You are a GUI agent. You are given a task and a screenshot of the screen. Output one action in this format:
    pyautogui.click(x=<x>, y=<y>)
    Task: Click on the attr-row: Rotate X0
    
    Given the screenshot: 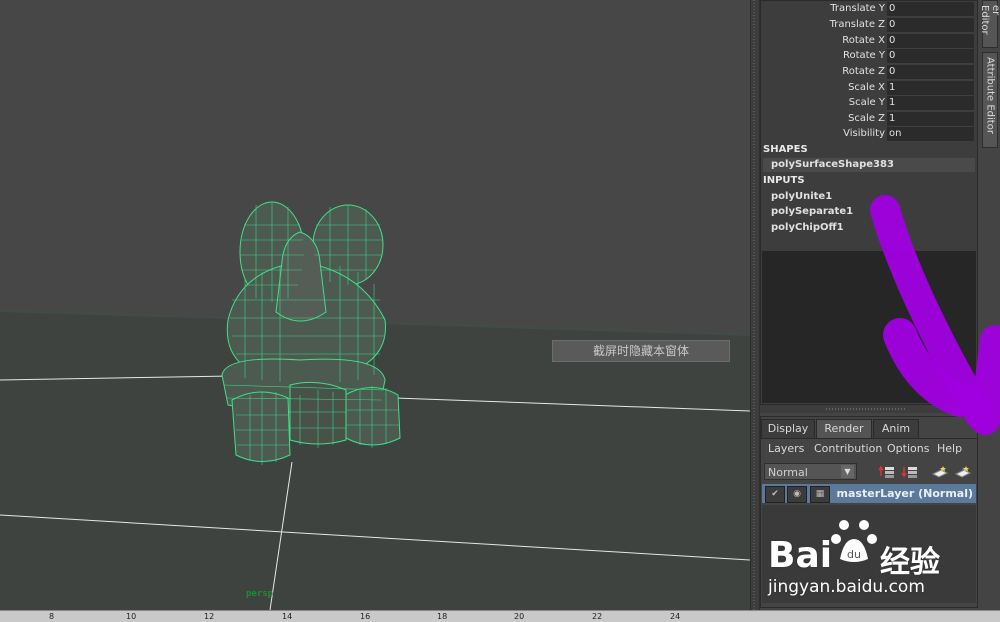 What is the action you would take?
    pyautogui.click(x=868, y=41)
    